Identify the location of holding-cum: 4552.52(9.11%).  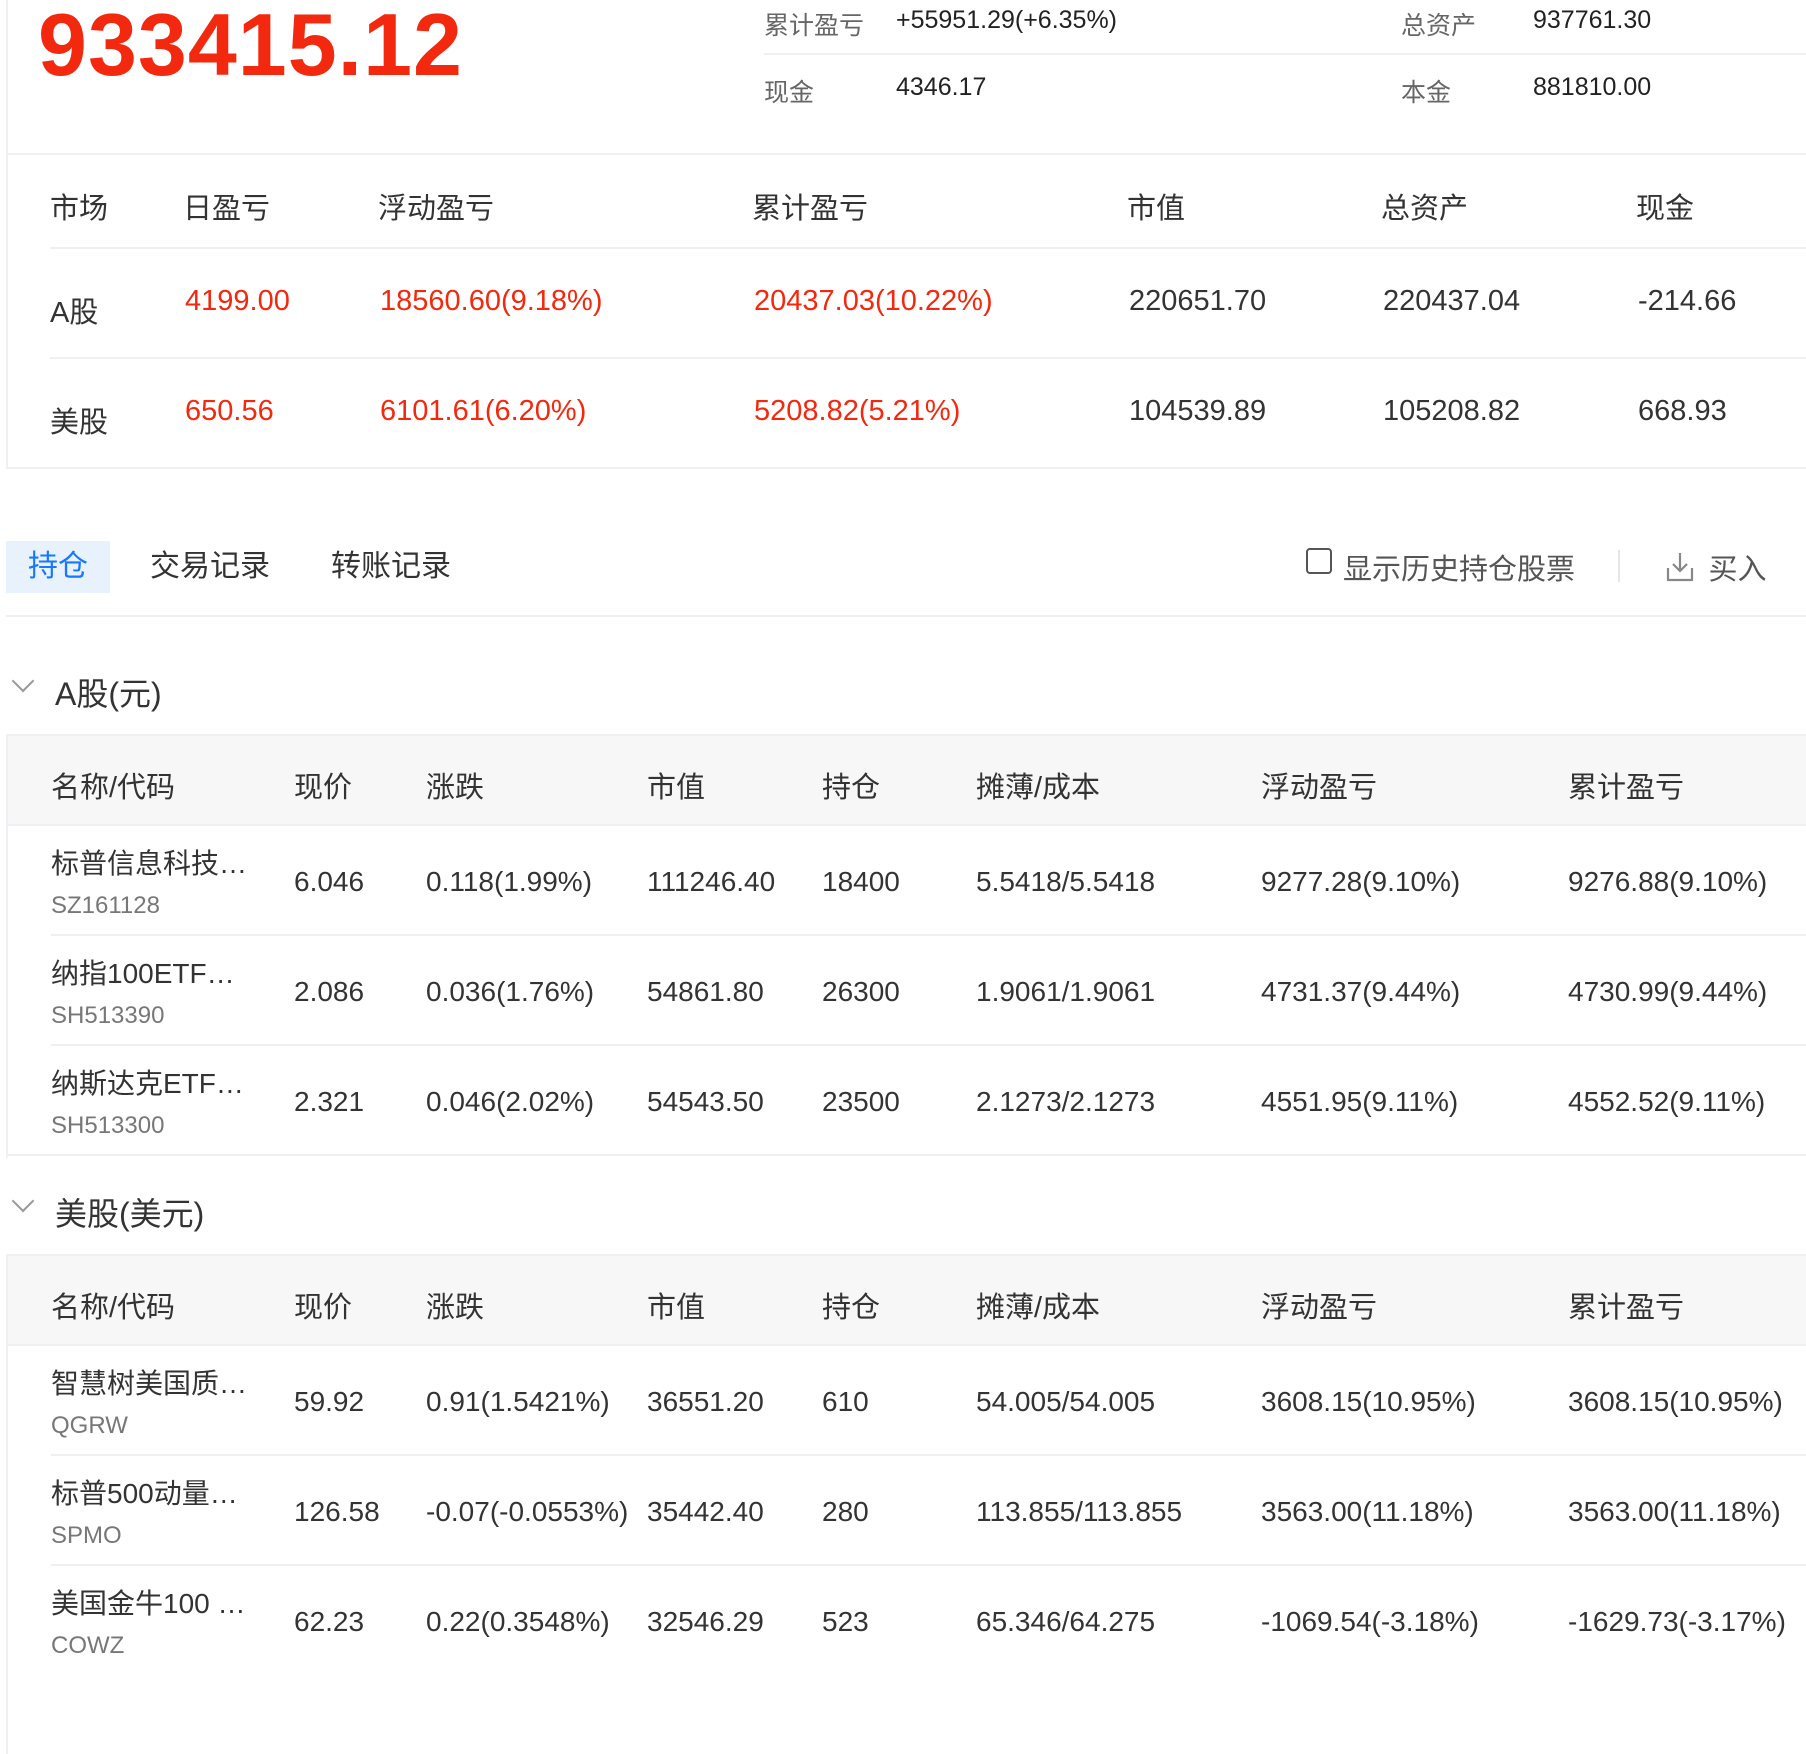
(1667, 1101).